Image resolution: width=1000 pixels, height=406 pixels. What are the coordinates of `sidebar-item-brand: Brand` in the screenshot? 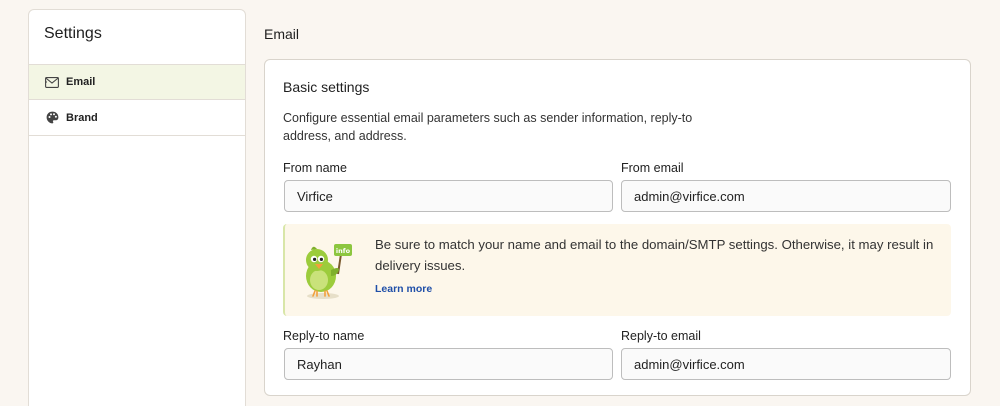 It's located at (137, 118).